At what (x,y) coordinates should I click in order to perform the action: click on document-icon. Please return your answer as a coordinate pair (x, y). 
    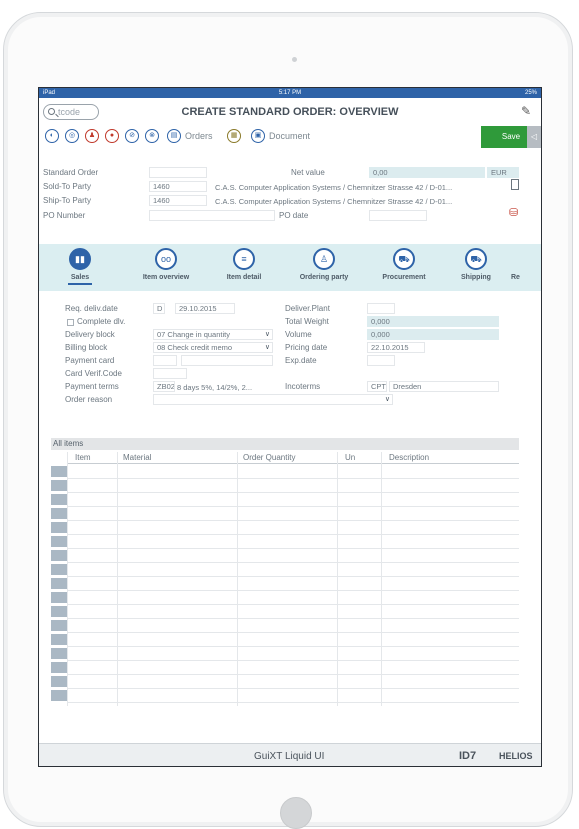
    Looking at the image, I should click on (515, 184).